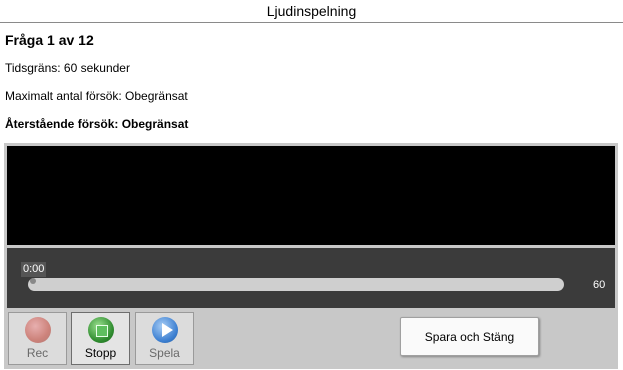 Image resolution: width=623 pixels, height=370 pixels. Describe the element at coordinates (49, 40) in the screenshot. I see `question-title: Fråga 1 av 12` at that location.